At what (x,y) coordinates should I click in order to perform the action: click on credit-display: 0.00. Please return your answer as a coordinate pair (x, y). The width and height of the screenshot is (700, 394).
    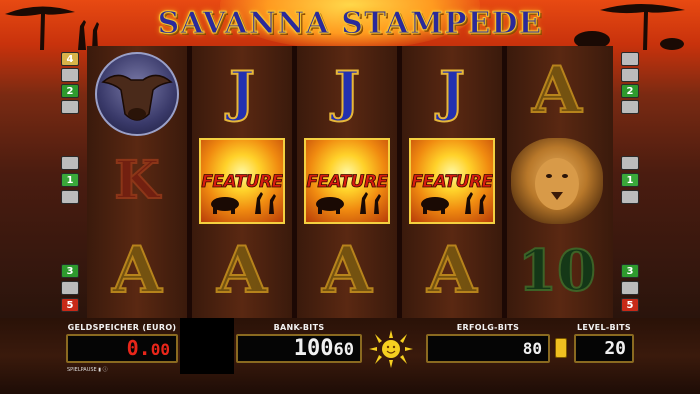
    Looking at the image, I should click on (122, 348).